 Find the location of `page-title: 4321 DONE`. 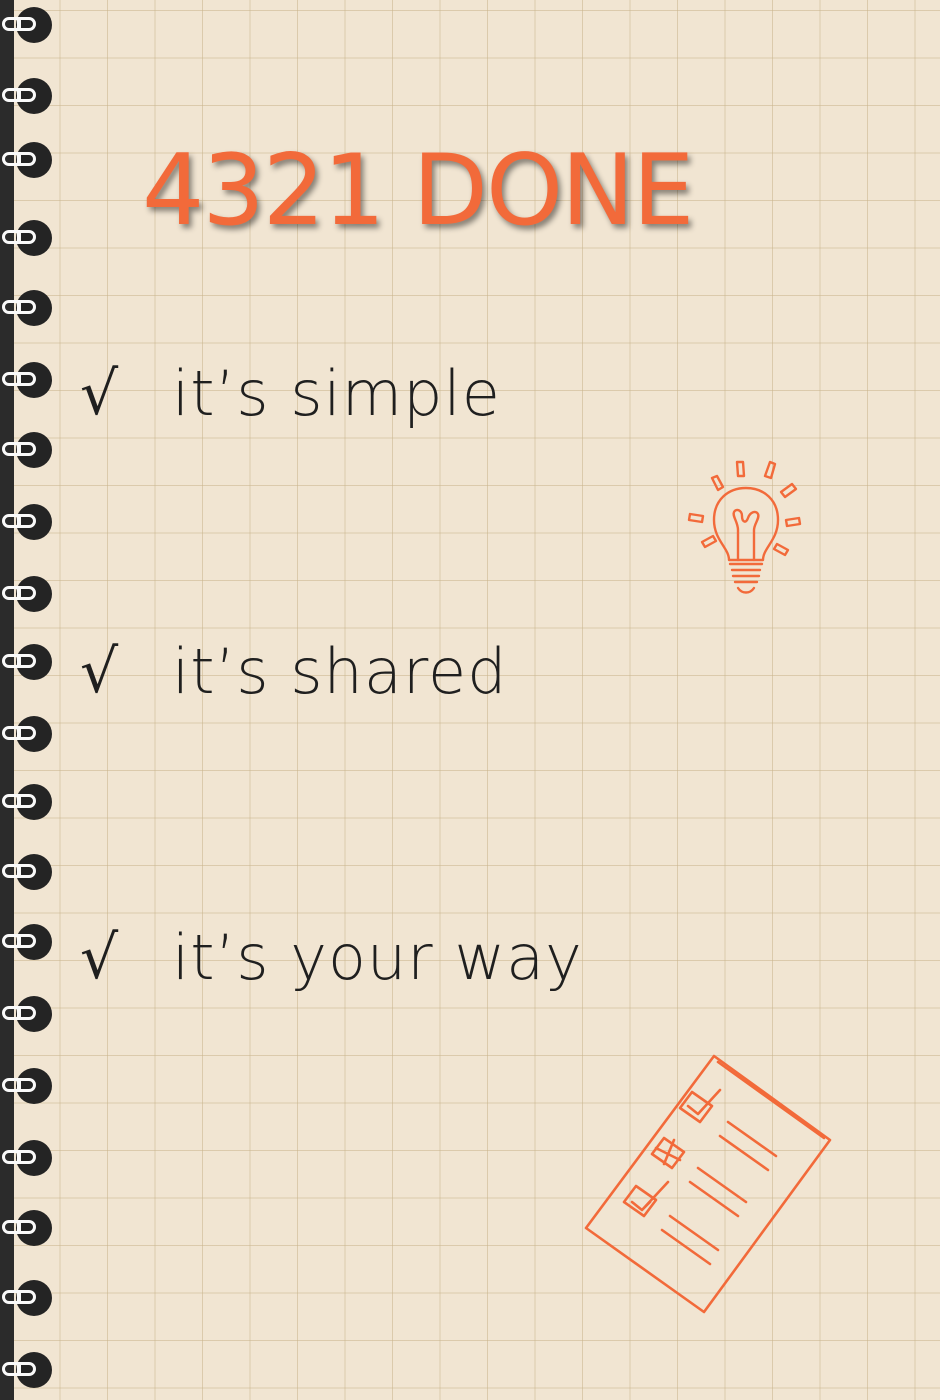

page-title: 4321 DONE is located at coordinates (418, 191).